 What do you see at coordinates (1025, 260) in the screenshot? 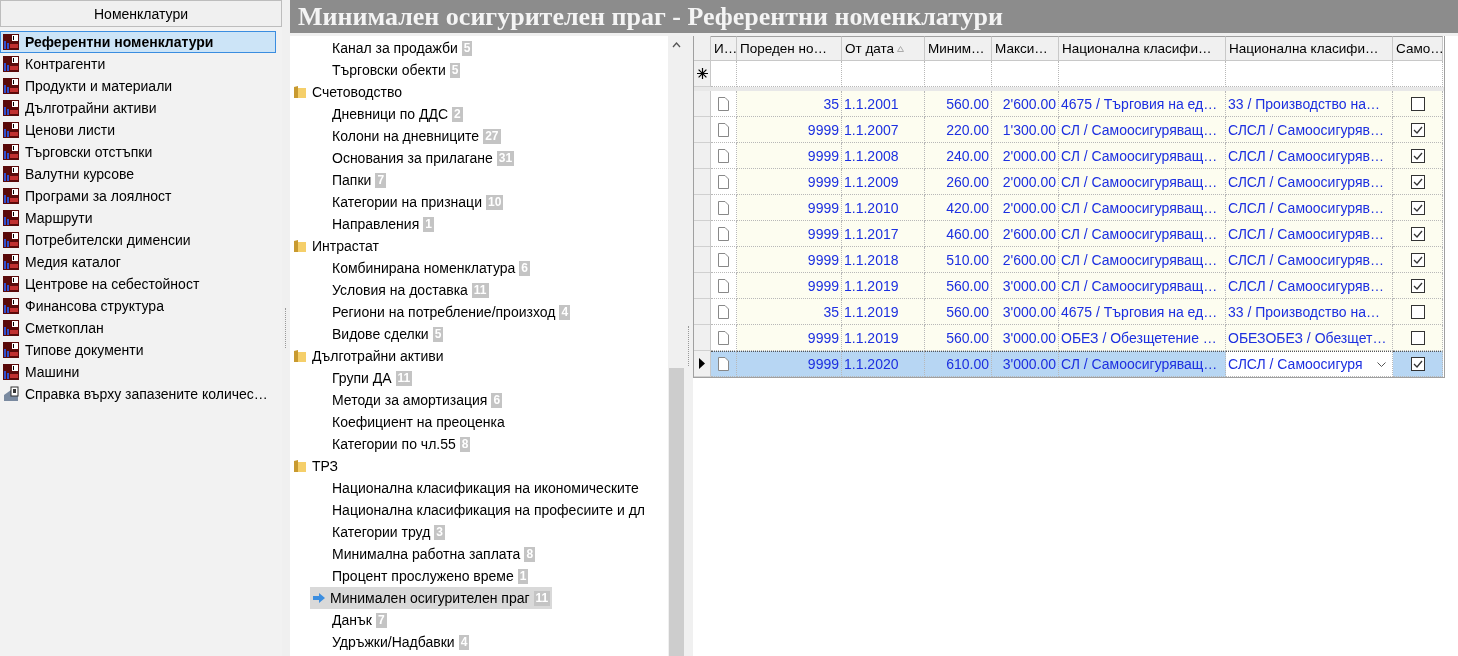
I see `table-cell: 2'600.00` at bounding box center [1025, 260].